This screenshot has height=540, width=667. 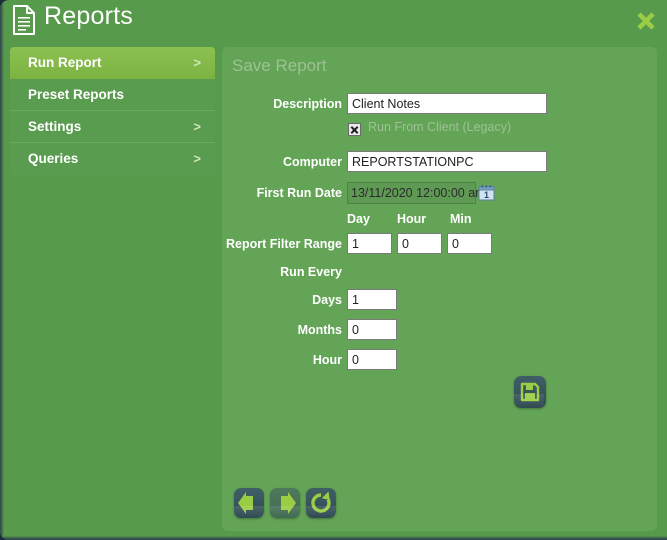 What do you see at coordinates (333, 538) in the screenshot?
I see `window-bottom-edge` at bounding box center [333, 538].